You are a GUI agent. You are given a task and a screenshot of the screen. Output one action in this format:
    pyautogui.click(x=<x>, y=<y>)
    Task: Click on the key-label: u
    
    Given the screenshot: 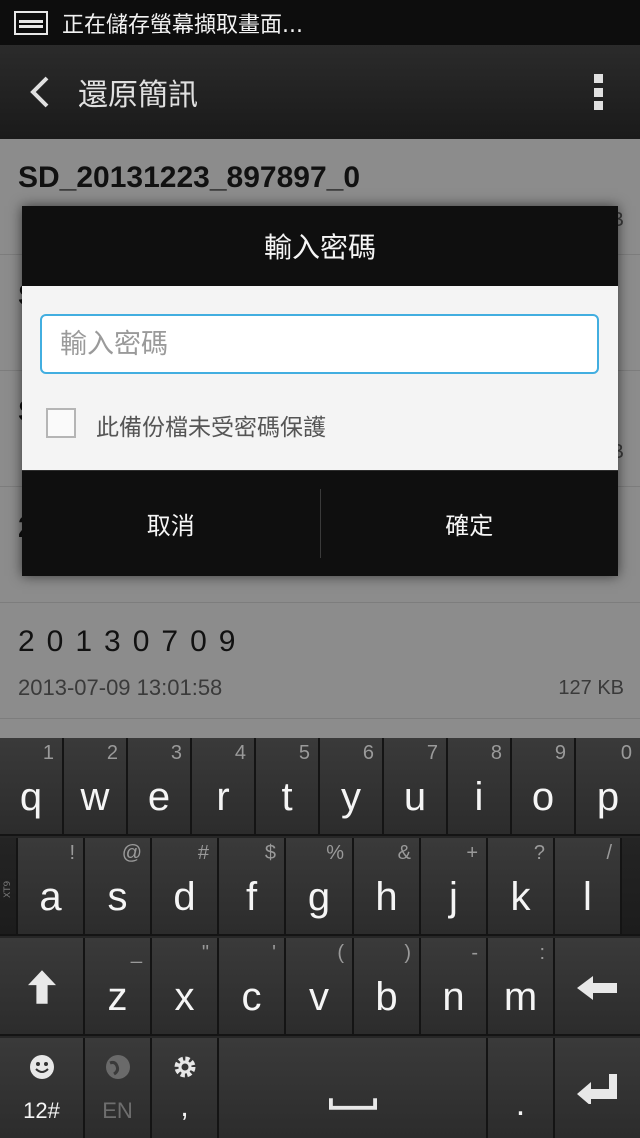 What is the action you would take?
    pyautogui.click(x=415, y=797)
    